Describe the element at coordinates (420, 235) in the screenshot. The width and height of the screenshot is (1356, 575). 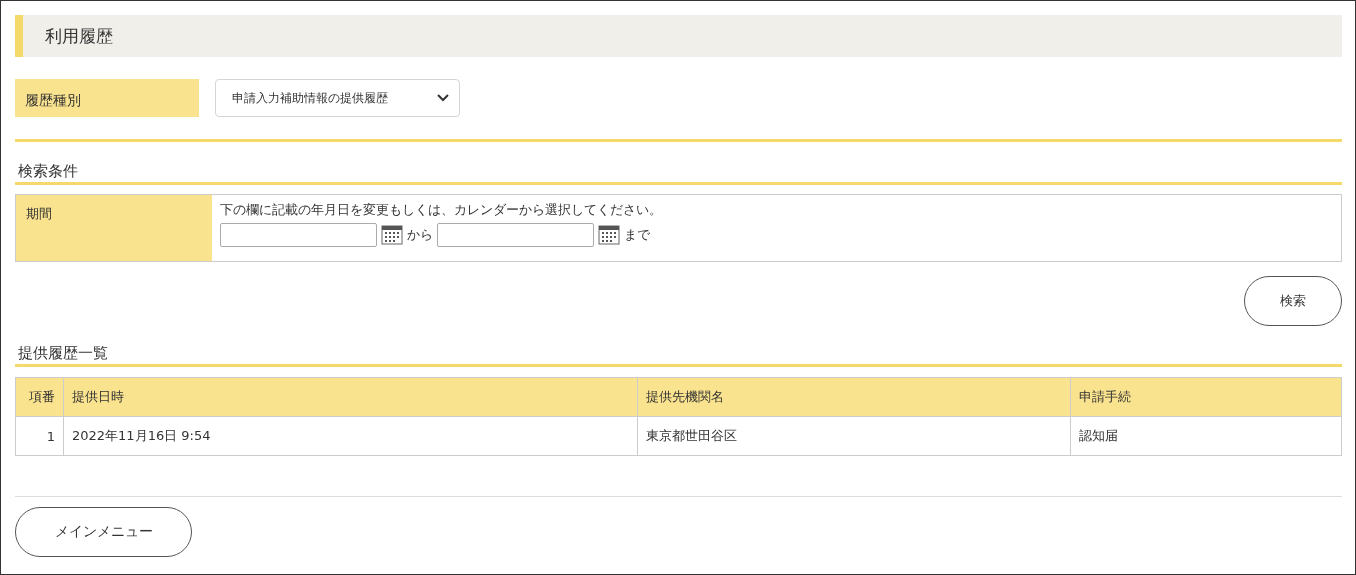
I see `from-text: から` at that location.